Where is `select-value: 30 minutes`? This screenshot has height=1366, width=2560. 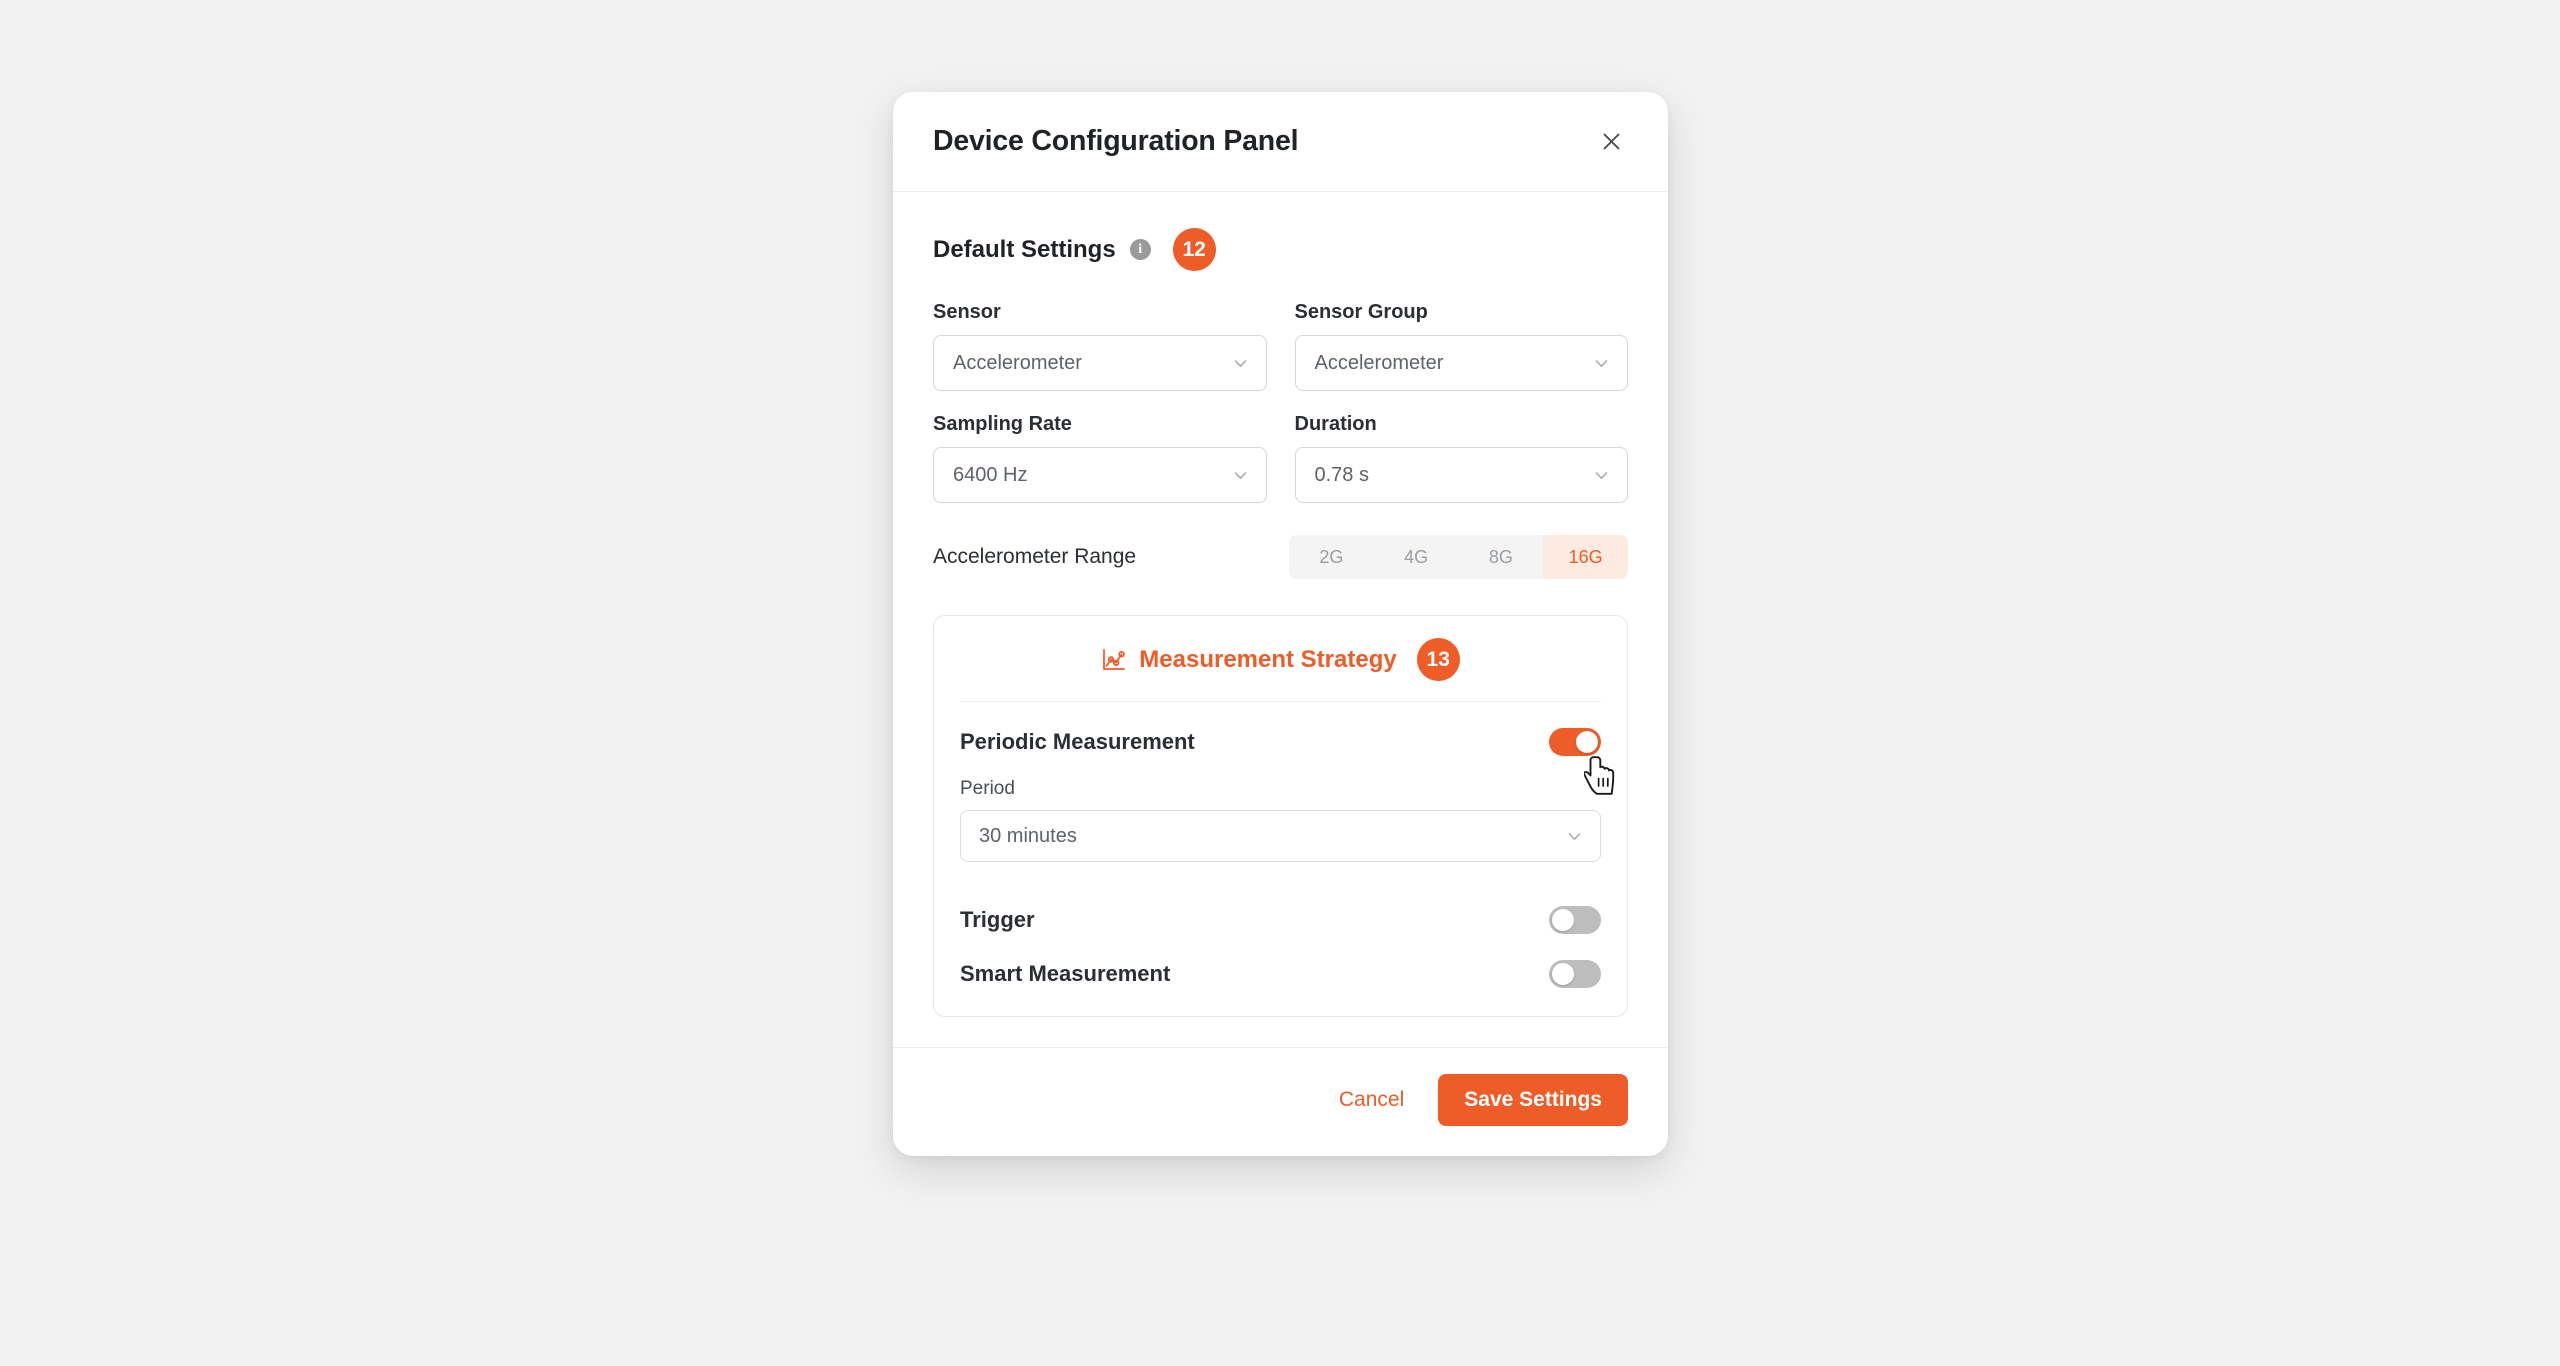
select-value: 30 minutes is located at coordinates (1028, 835).